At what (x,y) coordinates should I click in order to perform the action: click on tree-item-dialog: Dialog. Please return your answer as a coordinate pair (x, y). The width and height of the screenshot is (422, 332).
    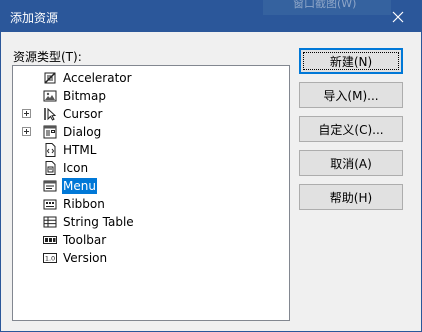
    Looking at the image, I should click on (151, 132).